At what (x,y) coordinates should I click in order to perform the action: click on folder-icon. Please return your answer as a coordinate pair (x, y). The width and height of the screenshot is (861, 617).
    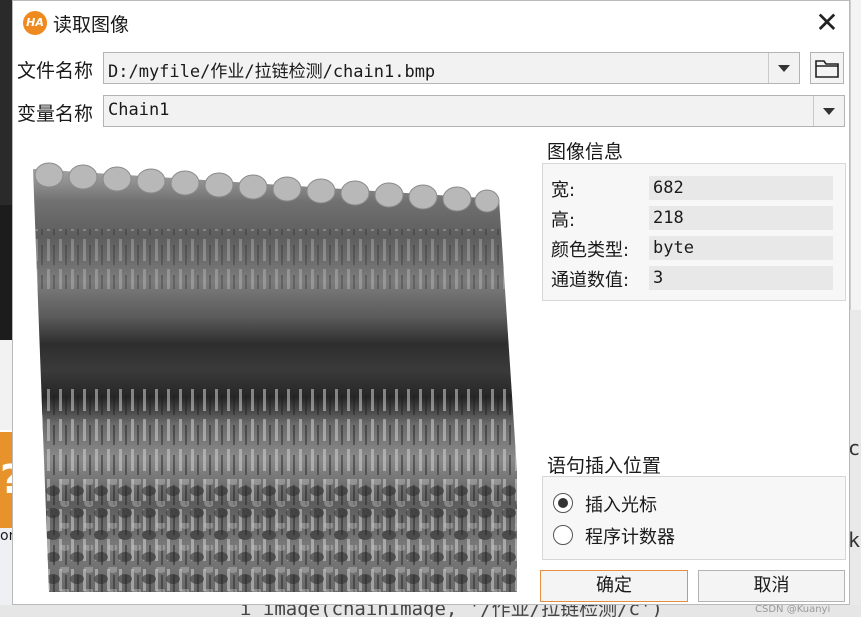
    Looking at the image, I should click on (827, 69).